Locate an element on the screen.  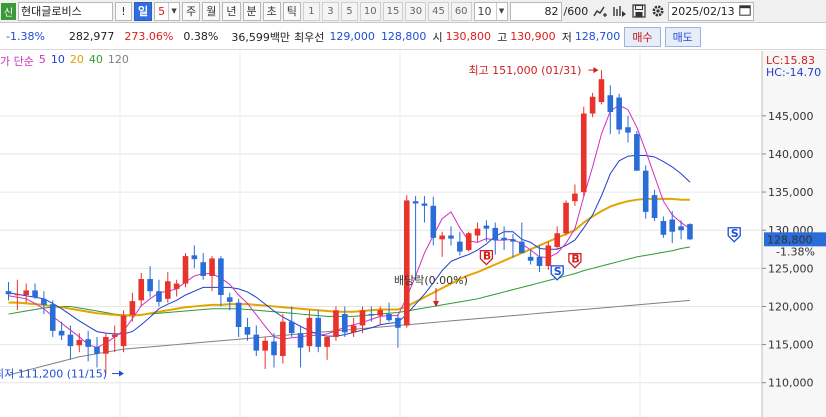
best-bid: 128,800 is located at coordinates (403, 36).